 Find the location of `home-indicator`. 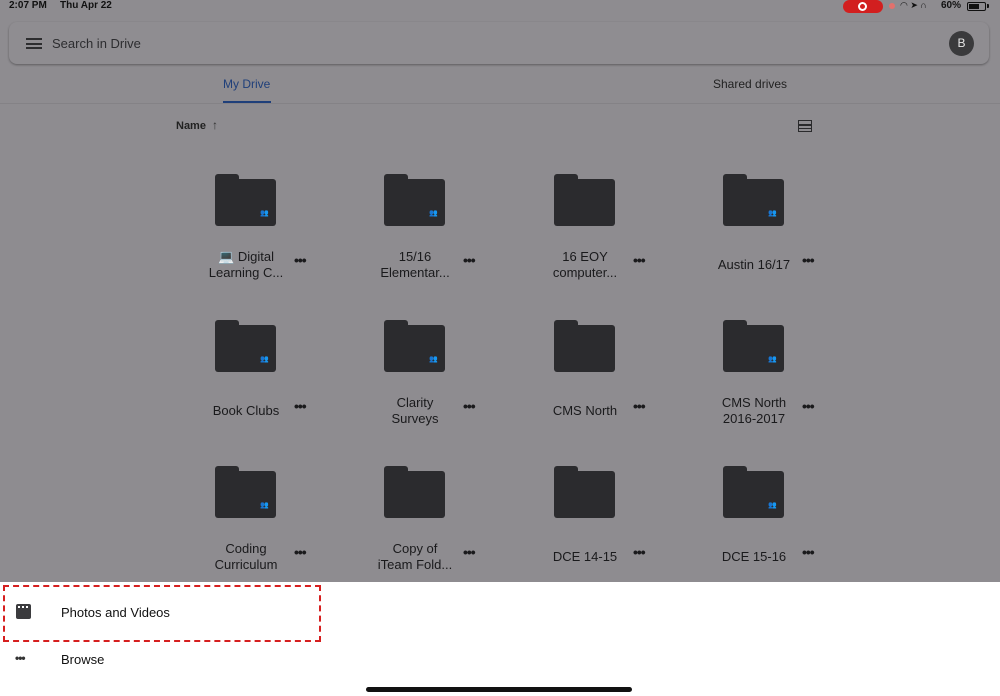

home-indicator is located at coordinates (499, 689).